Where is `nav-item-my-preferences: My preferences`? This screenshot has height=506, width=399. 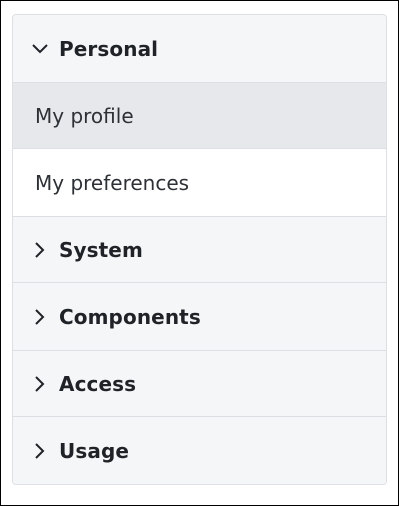
nav-item-my-preferences: My preferences is located at coordinates (199, 183).